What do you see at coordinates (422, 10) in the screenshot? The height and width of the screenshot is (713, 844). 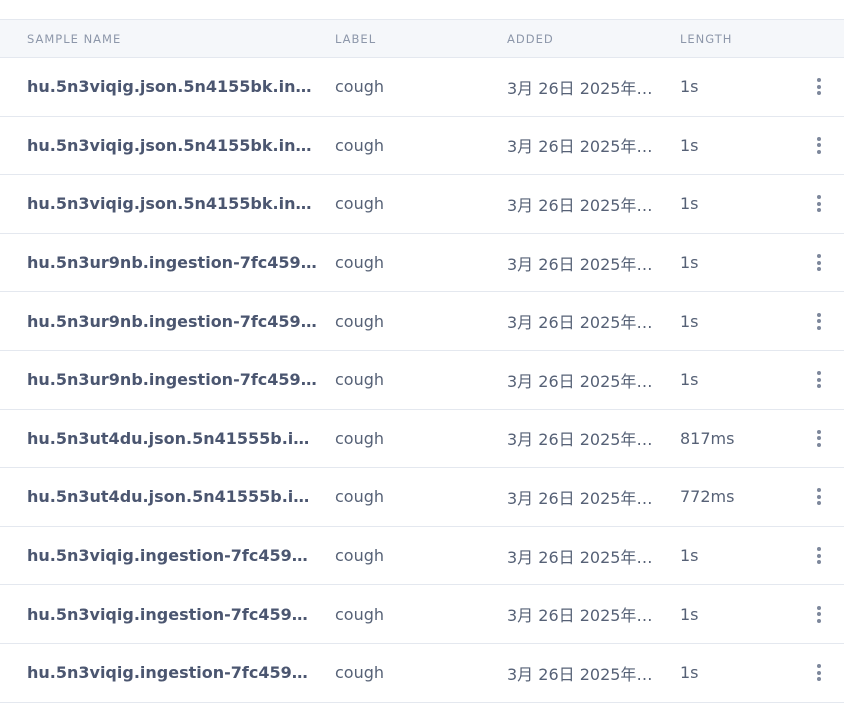 I see `top-spacer` at bounding box center [422, 10].